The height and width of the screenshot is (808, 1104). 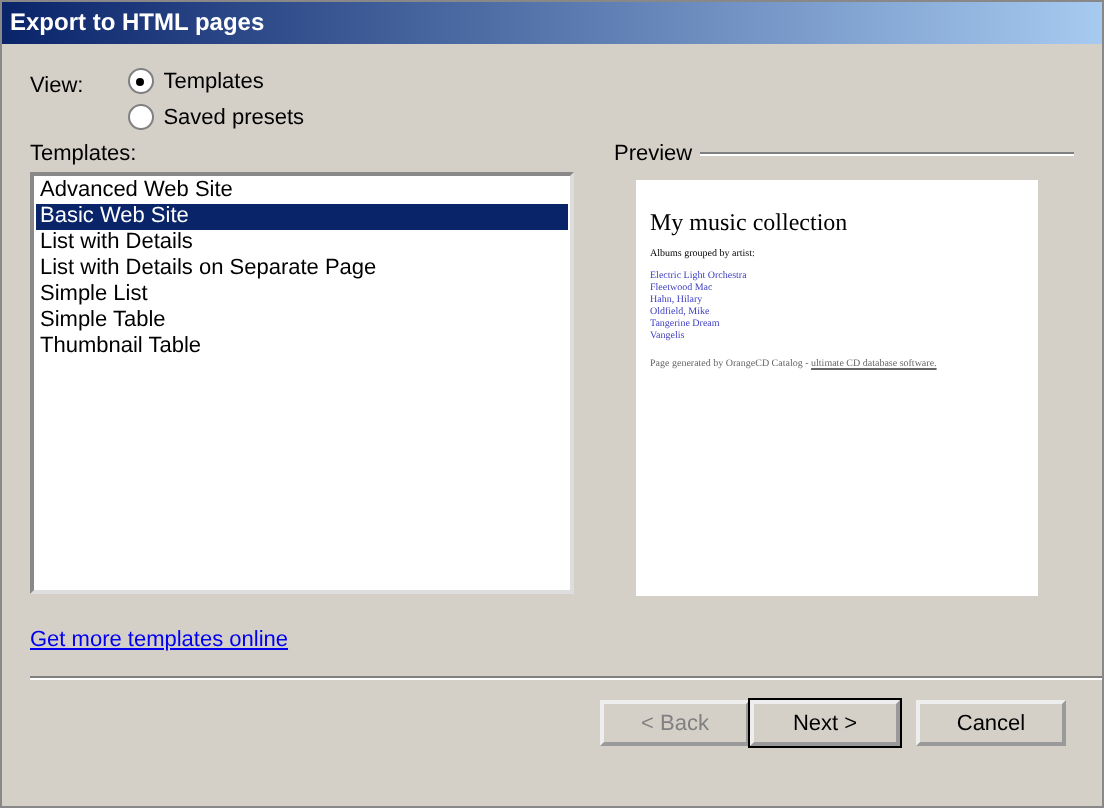 I want to click on list-item: Thumbnail Table, so click(x=302, y=347).